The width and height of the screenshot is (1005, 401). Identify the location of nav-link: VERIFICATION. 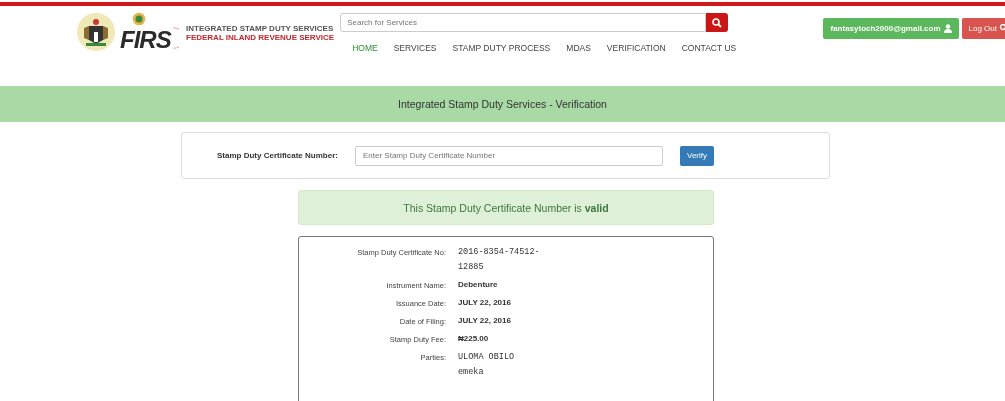
(636, 48).